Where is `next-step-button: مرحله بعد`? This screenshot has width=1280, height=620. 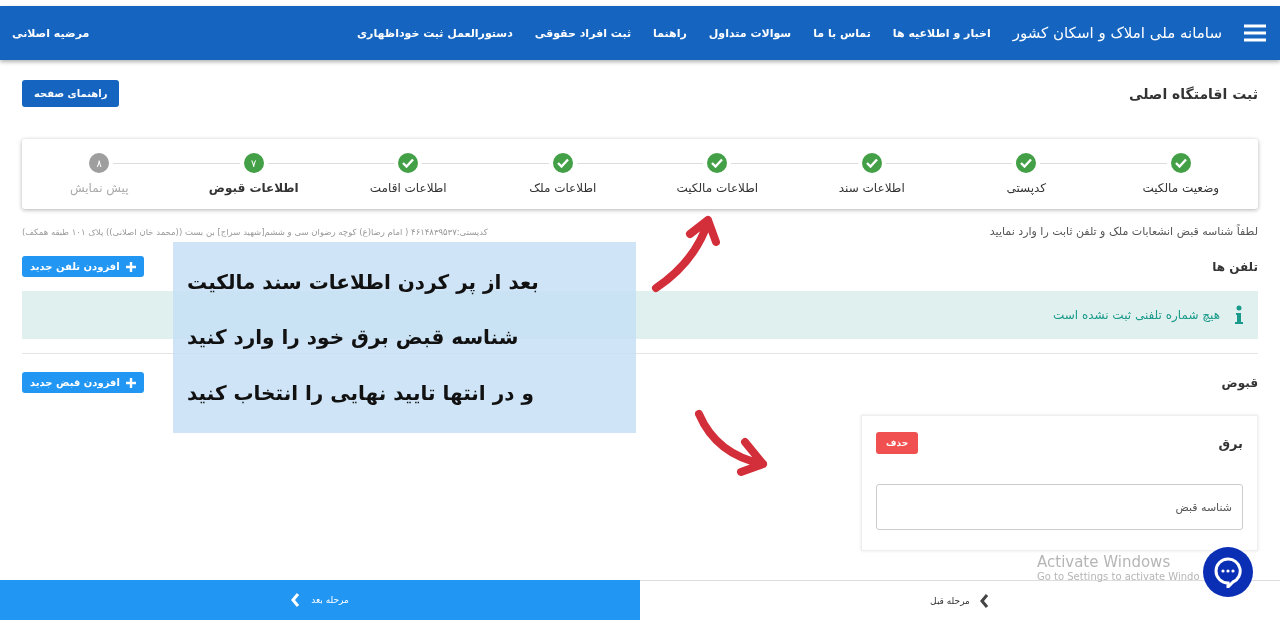 next-step-button: مرحله بعد is located at coordinates (320, 600).